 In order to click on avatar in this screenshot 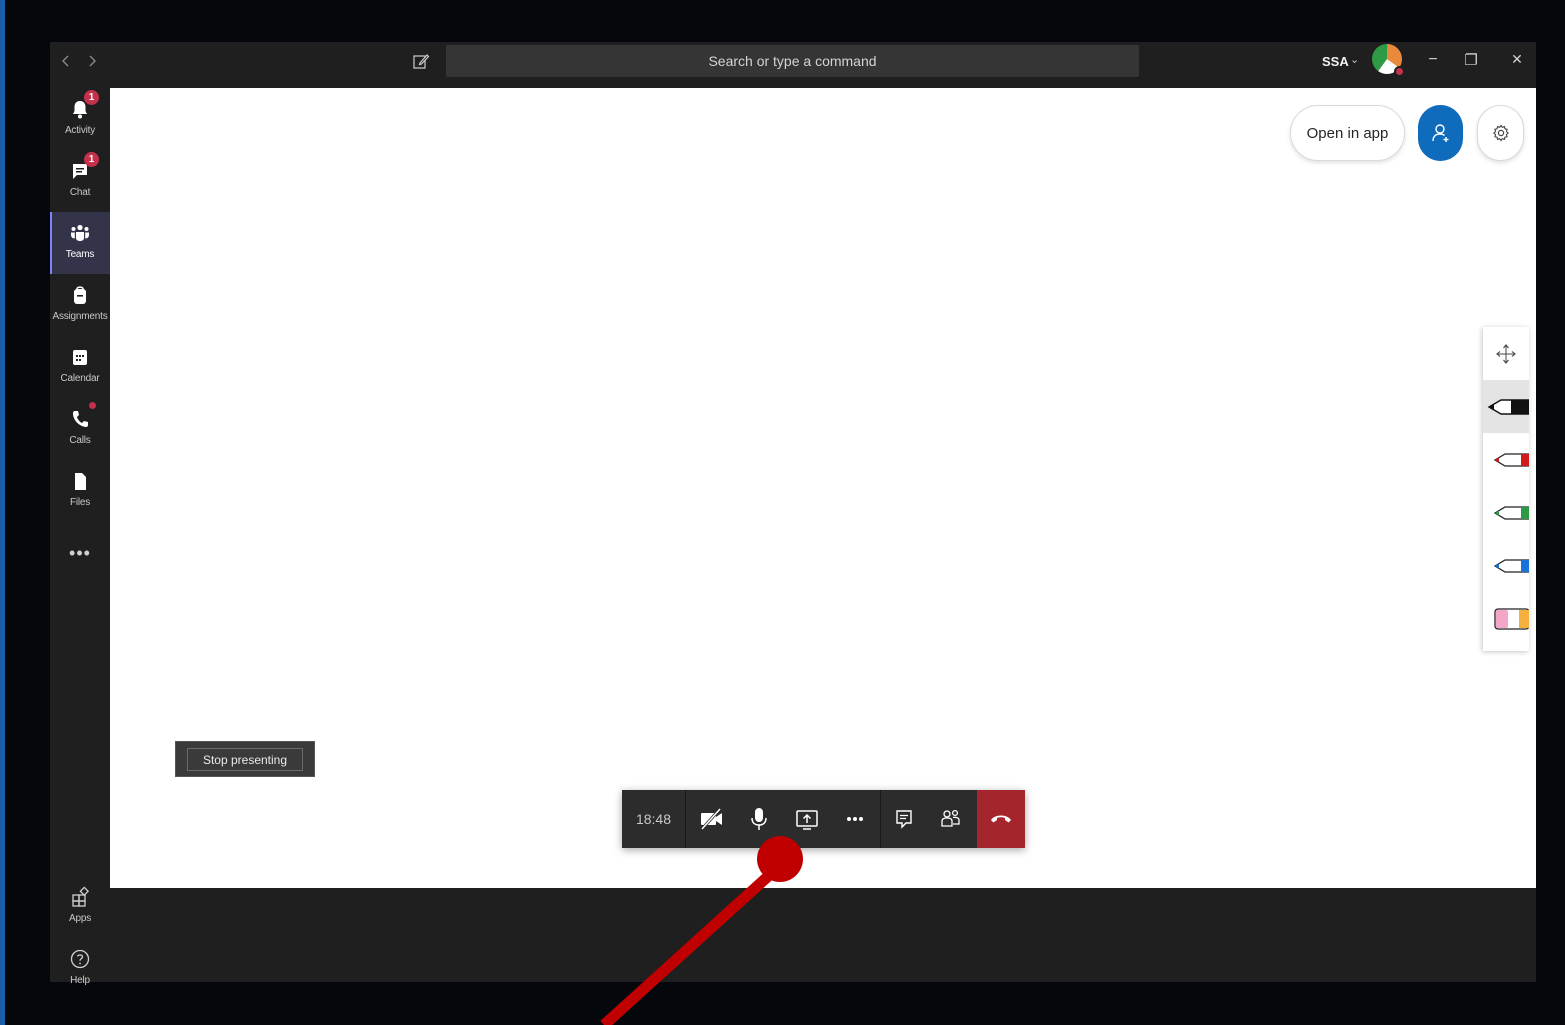, I will do `click(1388, 60)`.